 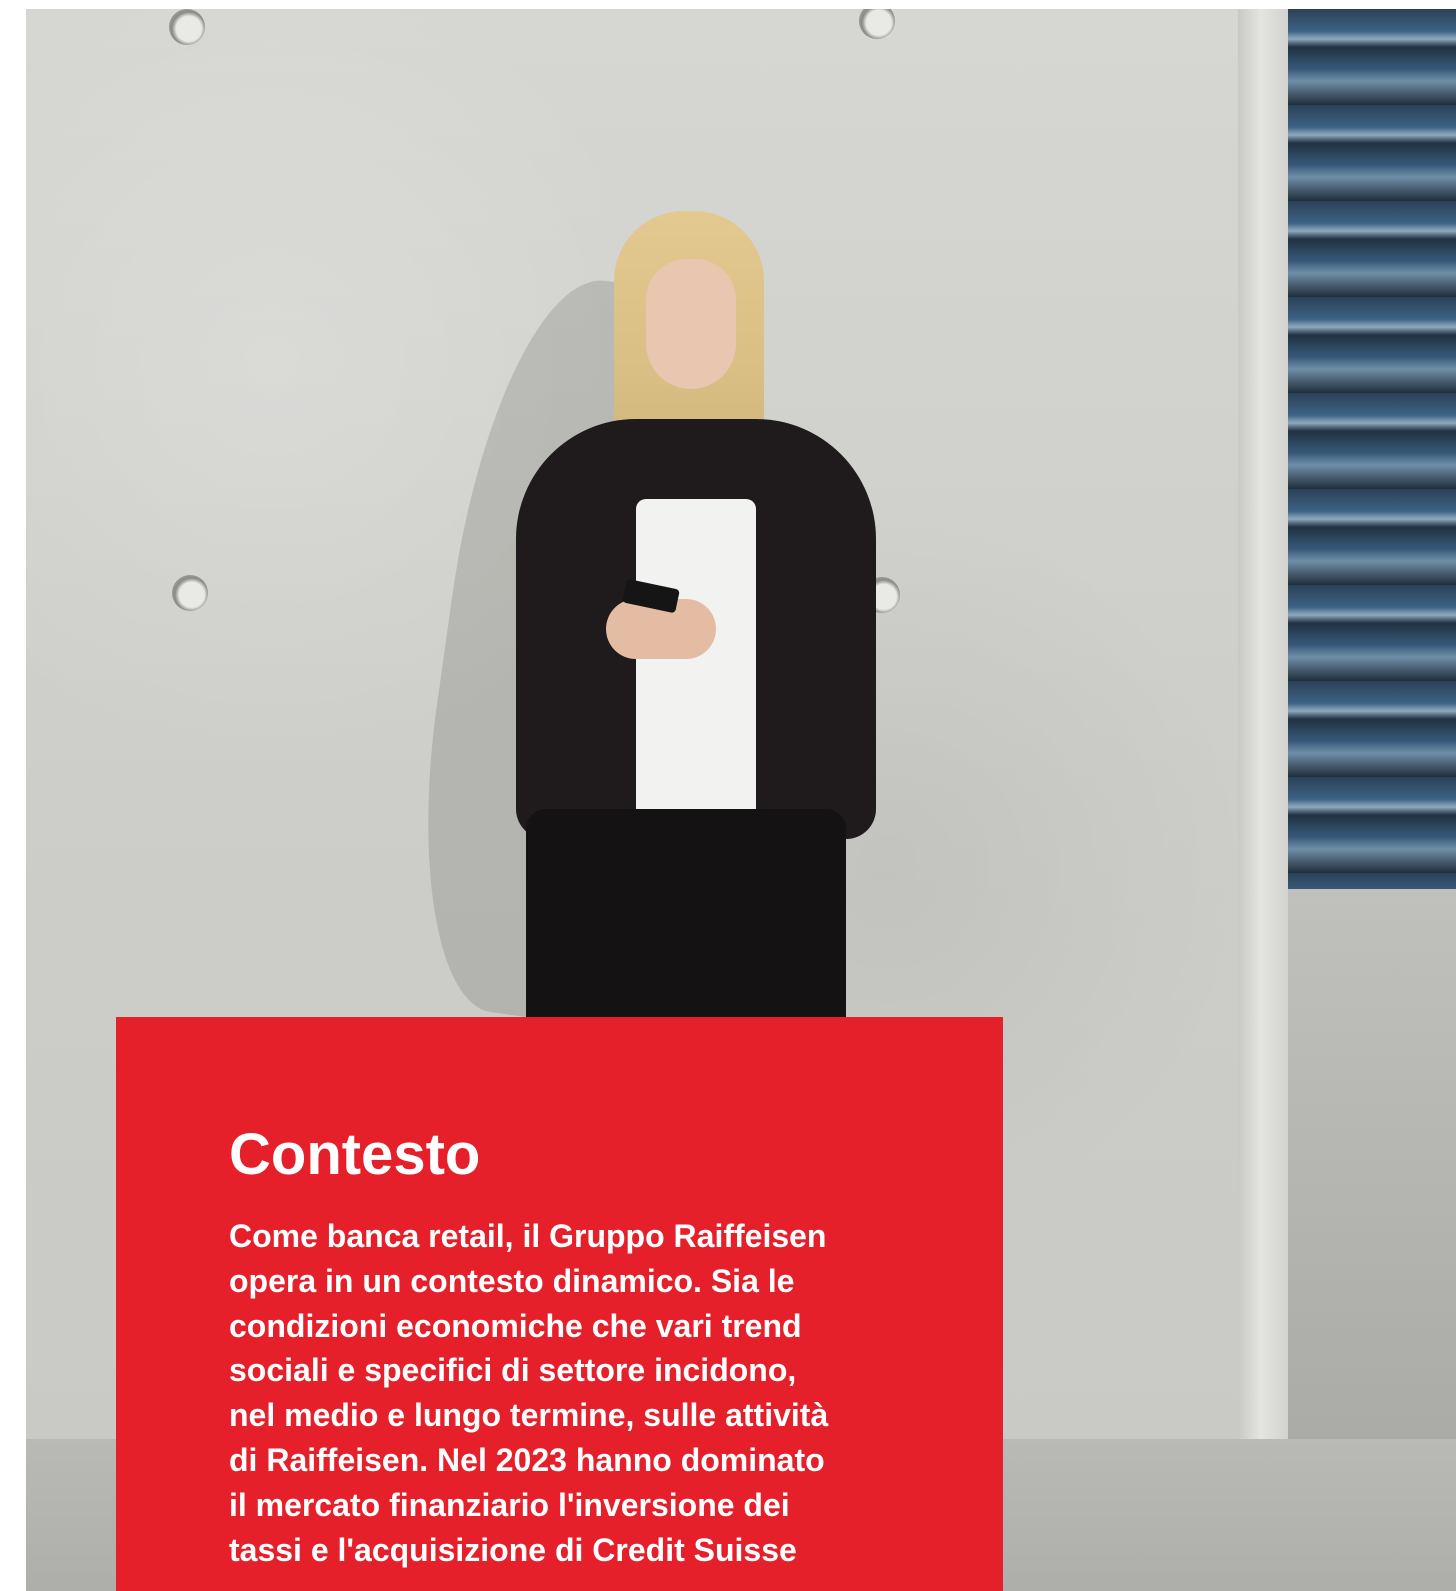 I want to click on intro-line: opera in un contesto dinamico. Sia le, so click(x=512, y=1280).